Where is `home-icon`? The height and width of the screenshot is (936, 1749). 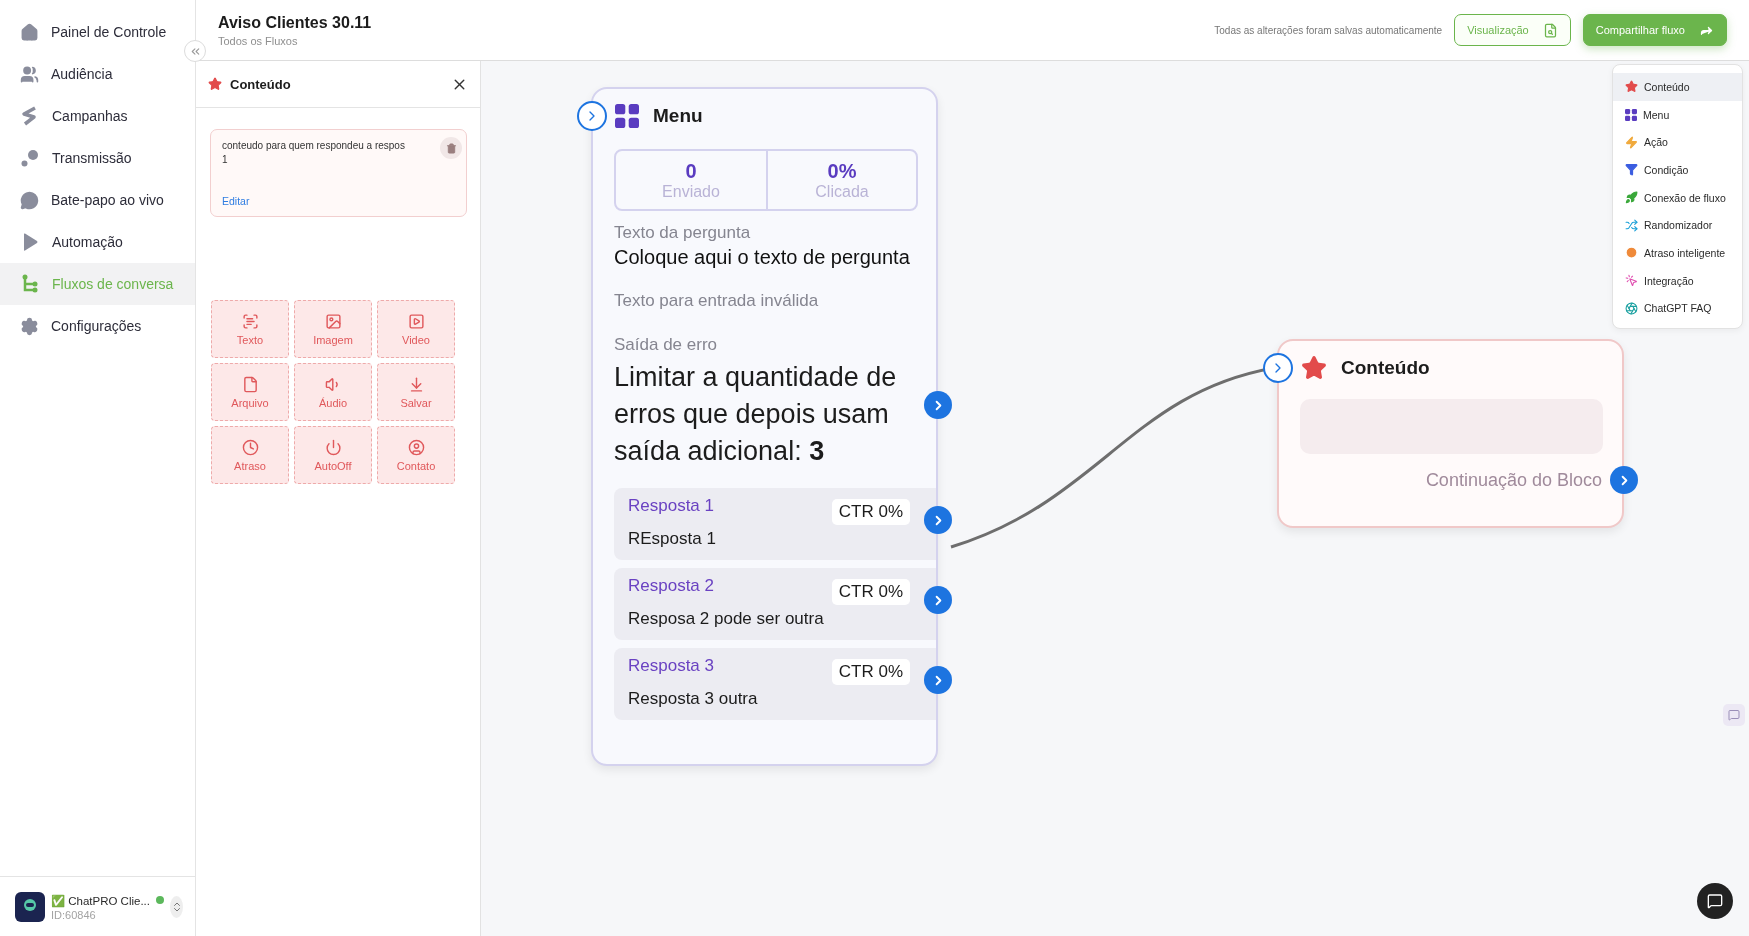 home-icon is located at coordinates (29, 32).